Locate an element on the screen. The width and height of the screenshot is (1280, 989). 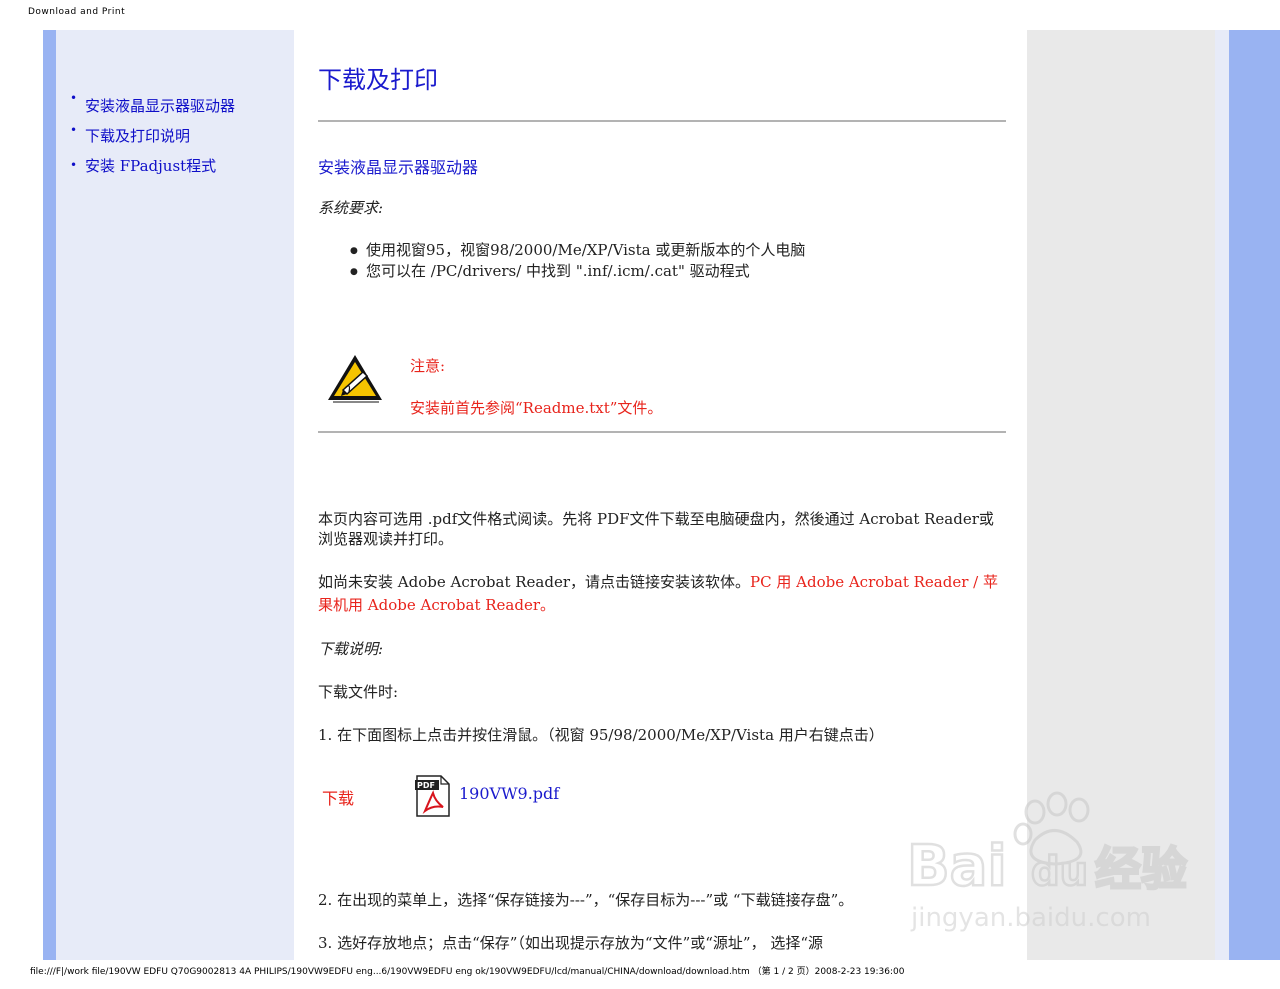
sidebar-item-fpadjust: • 安装 FPadjust程式 is located at coordinates (152, 166).